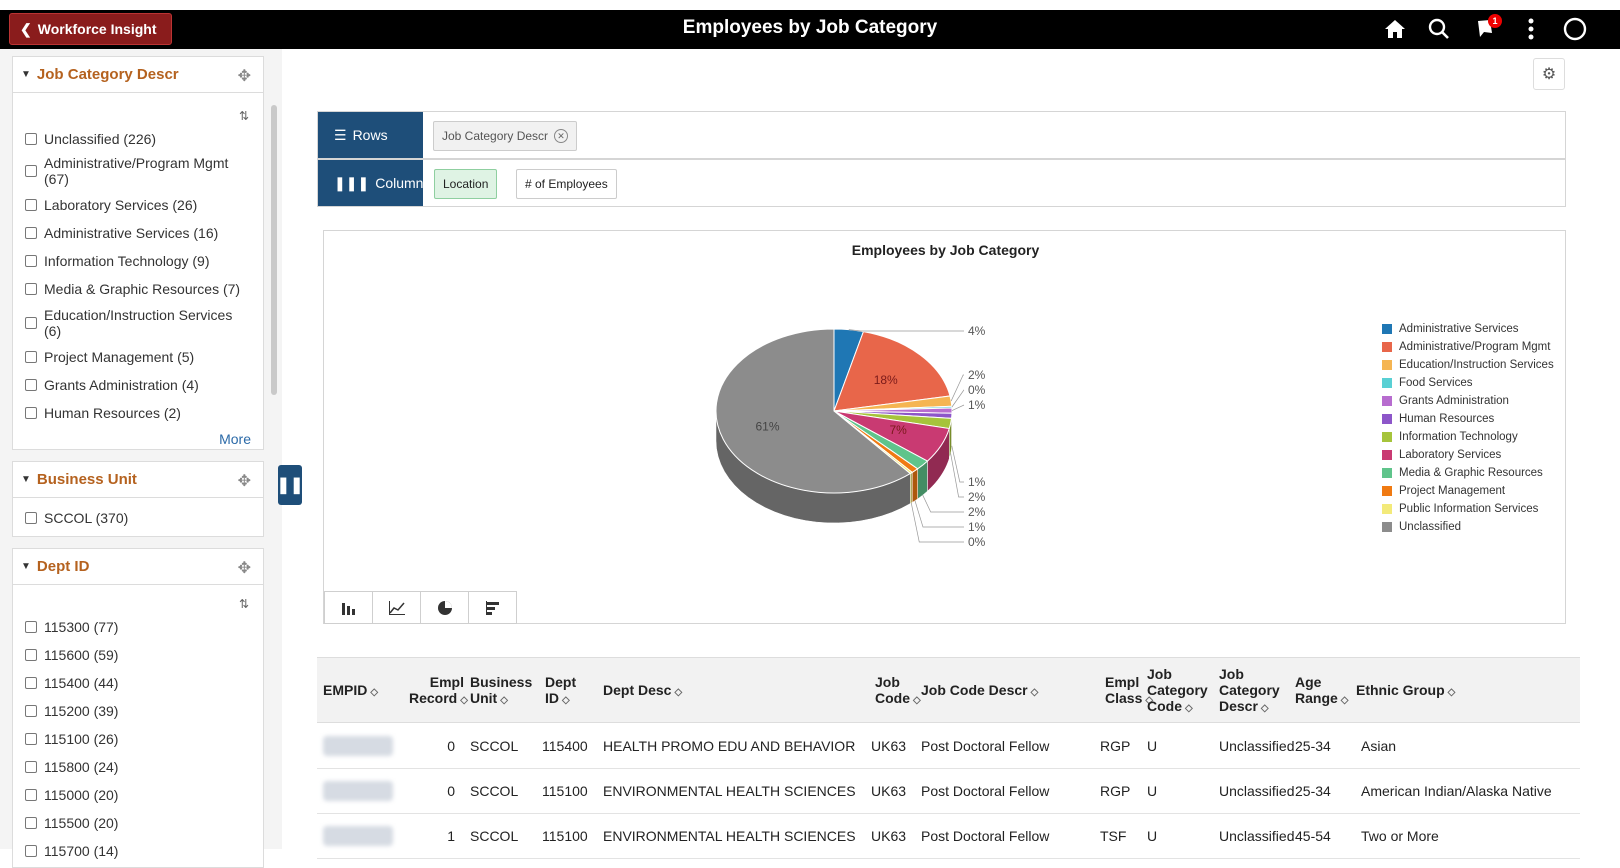 The image size is (1620, 868). Describe the element at coordinates (109, 357) in the screenshot. I see `facet-option: Project Management (5)` at that location.